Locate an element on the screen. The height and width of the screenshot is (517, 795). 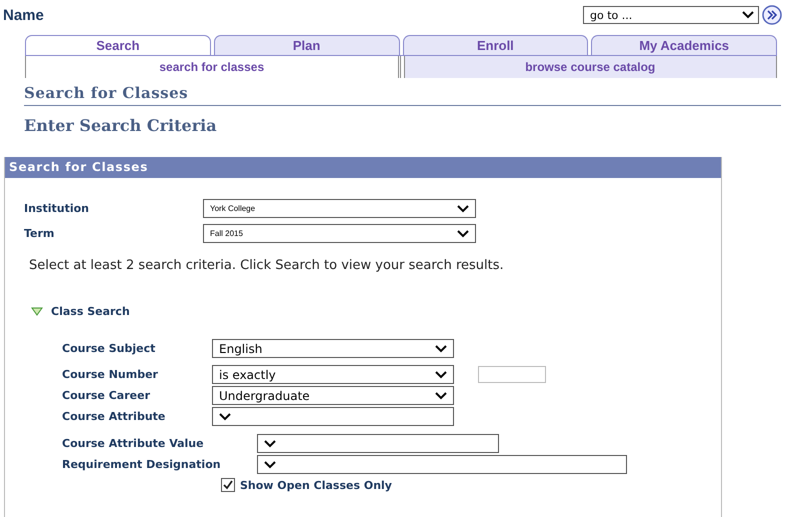
subtab: browse course catalog is located at coordinates (590, 67).